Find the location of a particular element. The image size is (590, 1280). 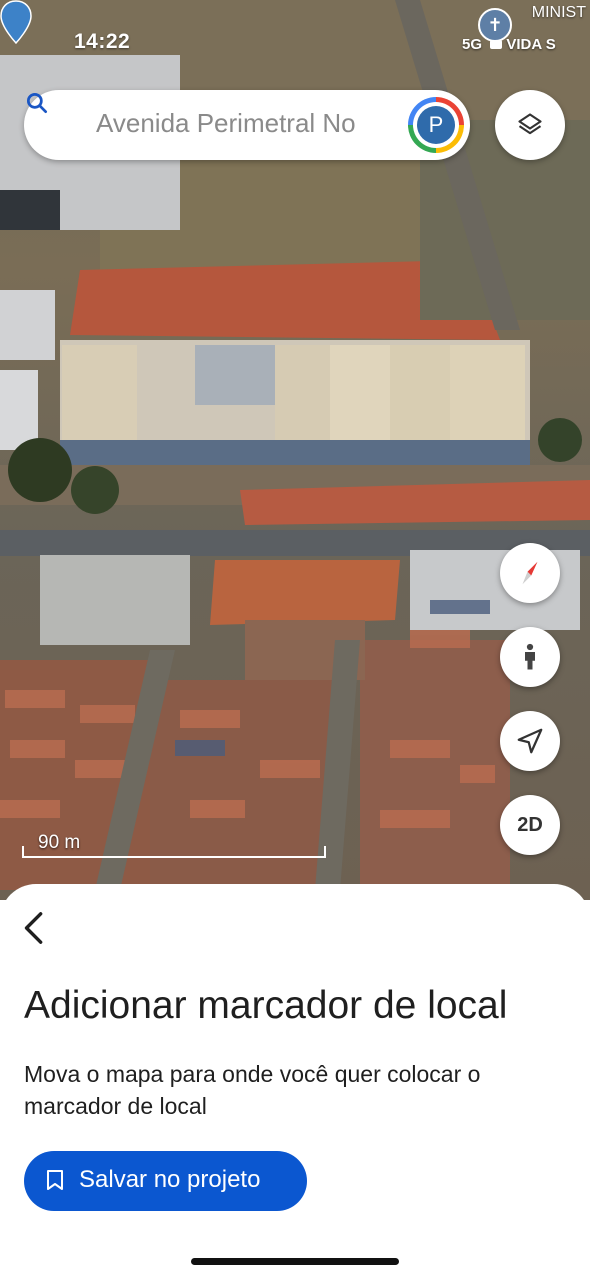

avatar: P is located at coordinates (436, 125).